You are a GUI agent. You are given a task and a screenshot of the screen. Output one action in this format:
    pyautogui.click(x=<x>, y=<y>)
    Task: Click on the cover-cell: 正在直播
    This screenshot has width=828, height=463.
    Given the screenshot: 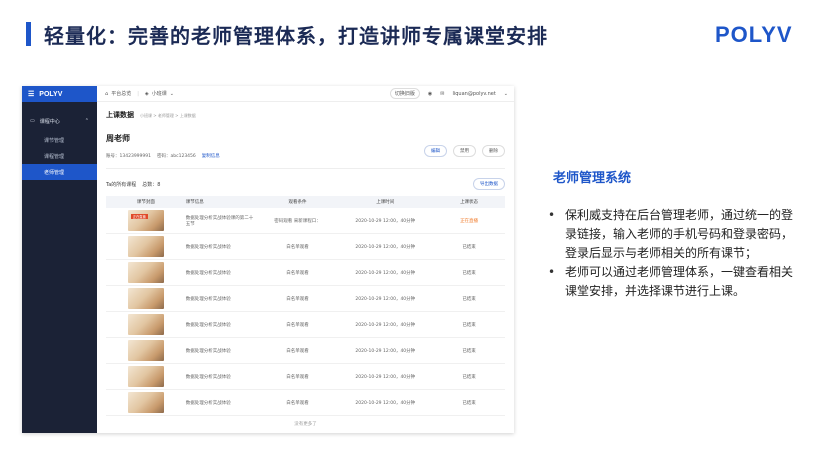 What is the action you would take?
    pyautogui.click(x=146, y=220)
    